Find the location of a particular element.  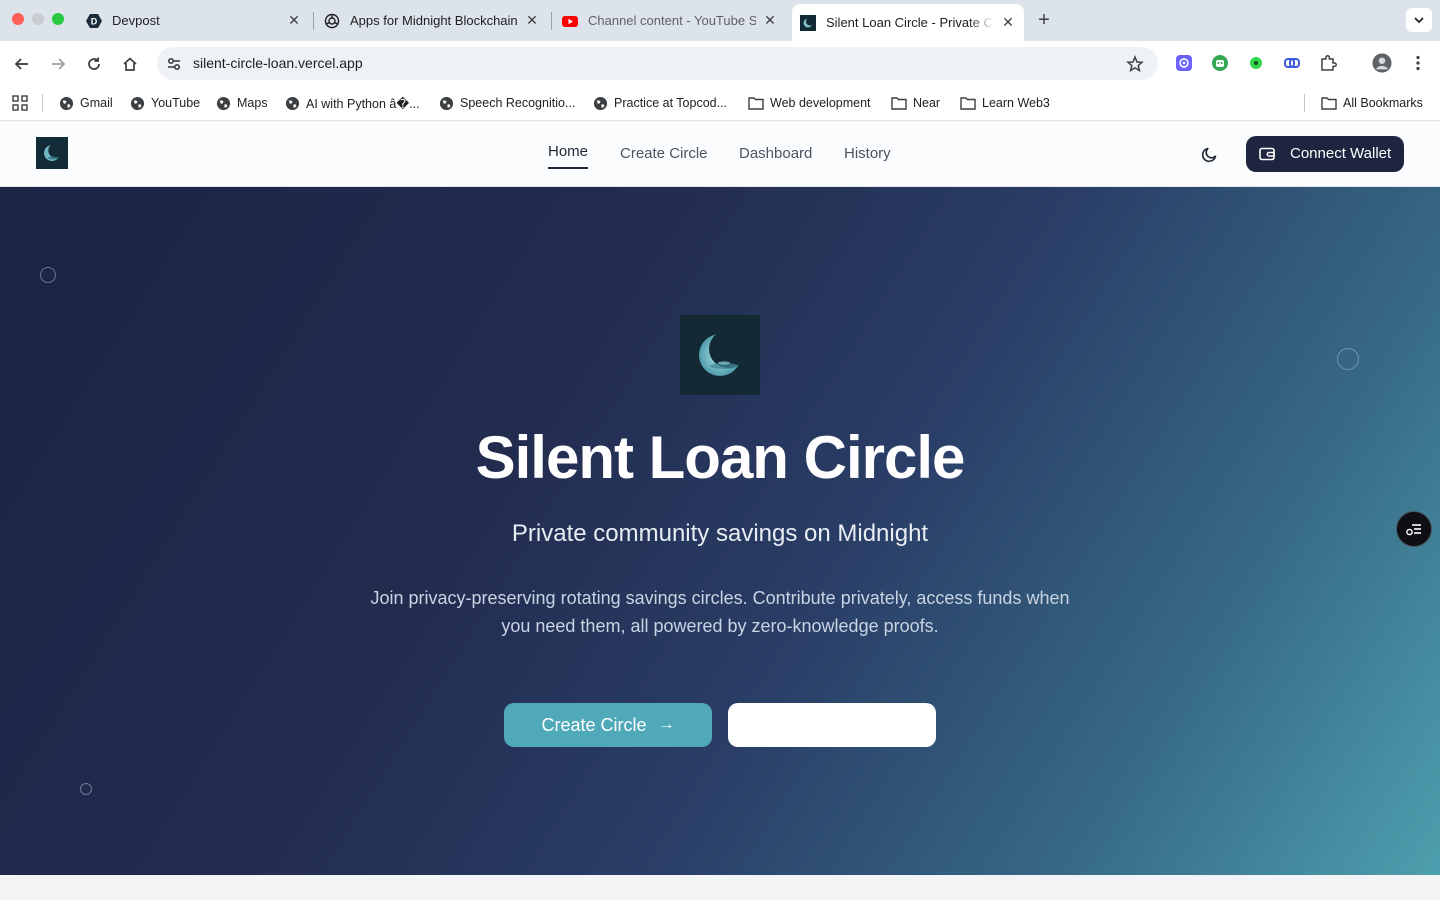

address-bar: silent-circle-loan.vercel.app is located at coordinates (657, 63).